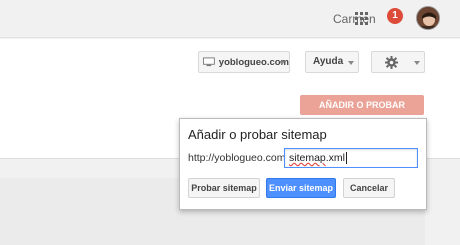 The width and height of the screenshot is (460, 245). I want to click on site-selector: yoblogueo.com, so click(244, 62).